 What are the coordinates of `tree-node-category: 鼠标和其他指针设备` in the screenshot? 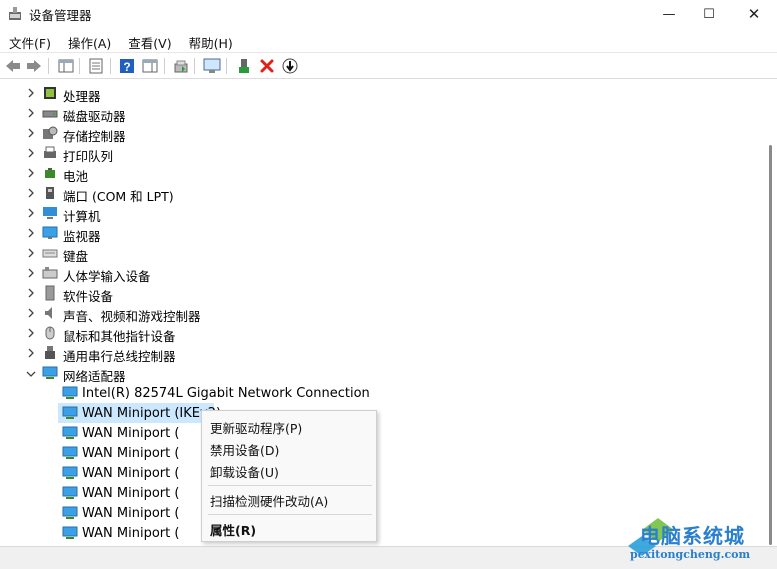 It's located at (350, 333).